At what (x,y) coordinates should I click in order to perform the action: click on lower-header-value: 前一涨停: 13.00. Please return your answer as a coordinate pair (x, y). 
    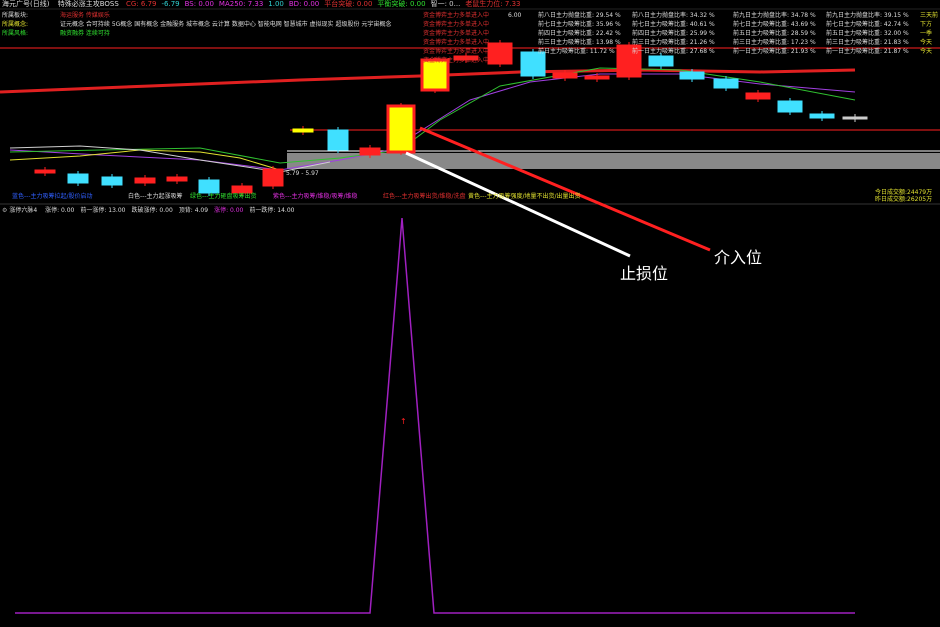
    Looking at the image, I should click on (103, 210).